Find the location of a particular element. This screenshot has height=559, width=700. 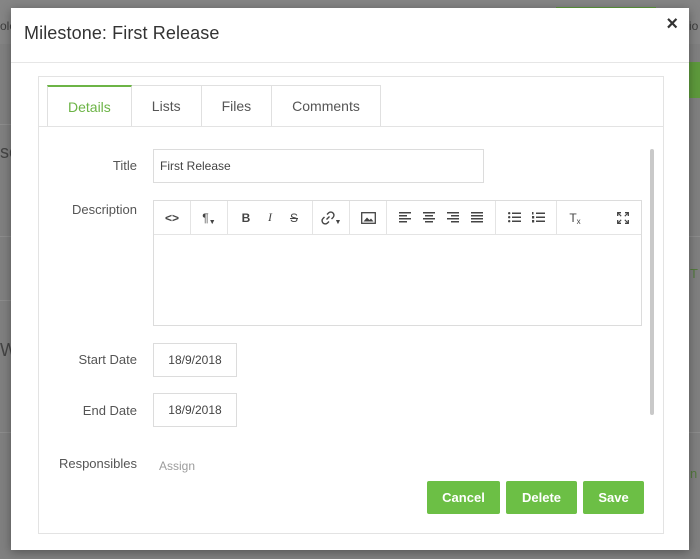

toolbar-group-image is located at coordinates (368, 217).